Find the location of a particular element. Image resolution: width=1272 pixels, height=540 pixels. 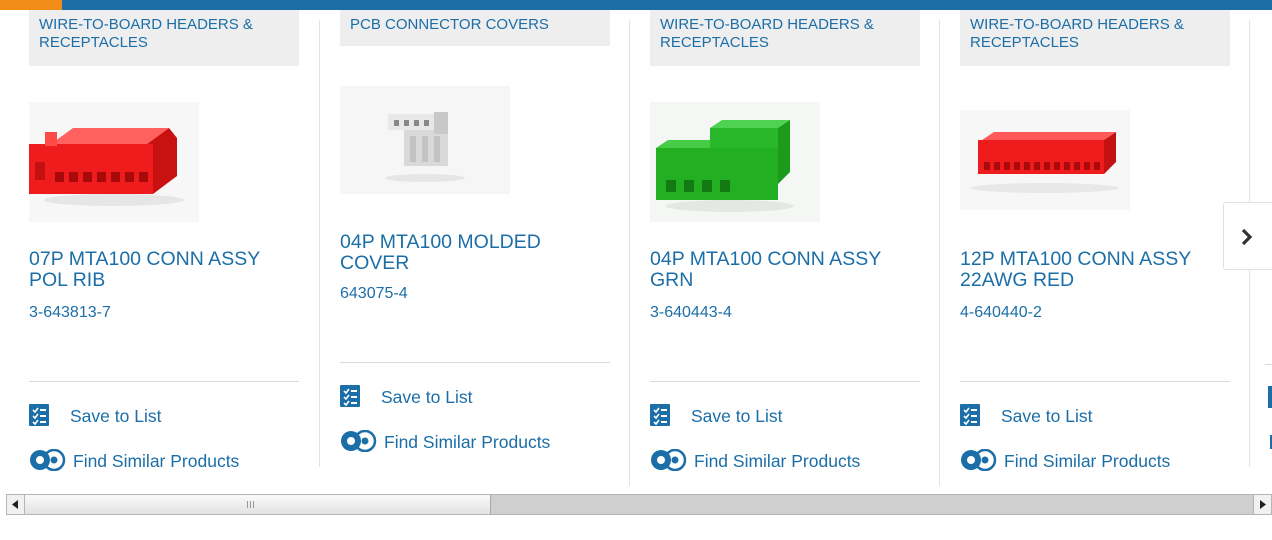

scrollbar-track is located at coordinates (872, 504).